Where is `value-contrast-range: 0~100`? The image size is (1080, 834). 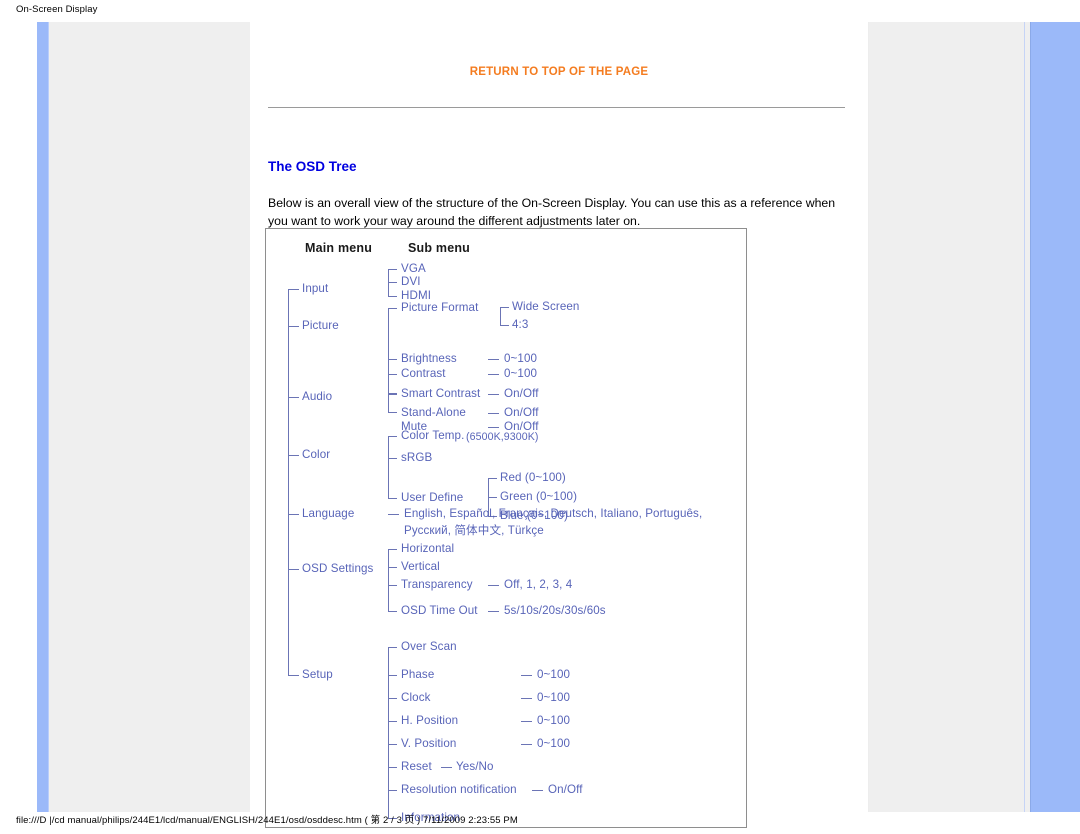
value-contrast-range: 0~100 is located at coordinates (521, 373).